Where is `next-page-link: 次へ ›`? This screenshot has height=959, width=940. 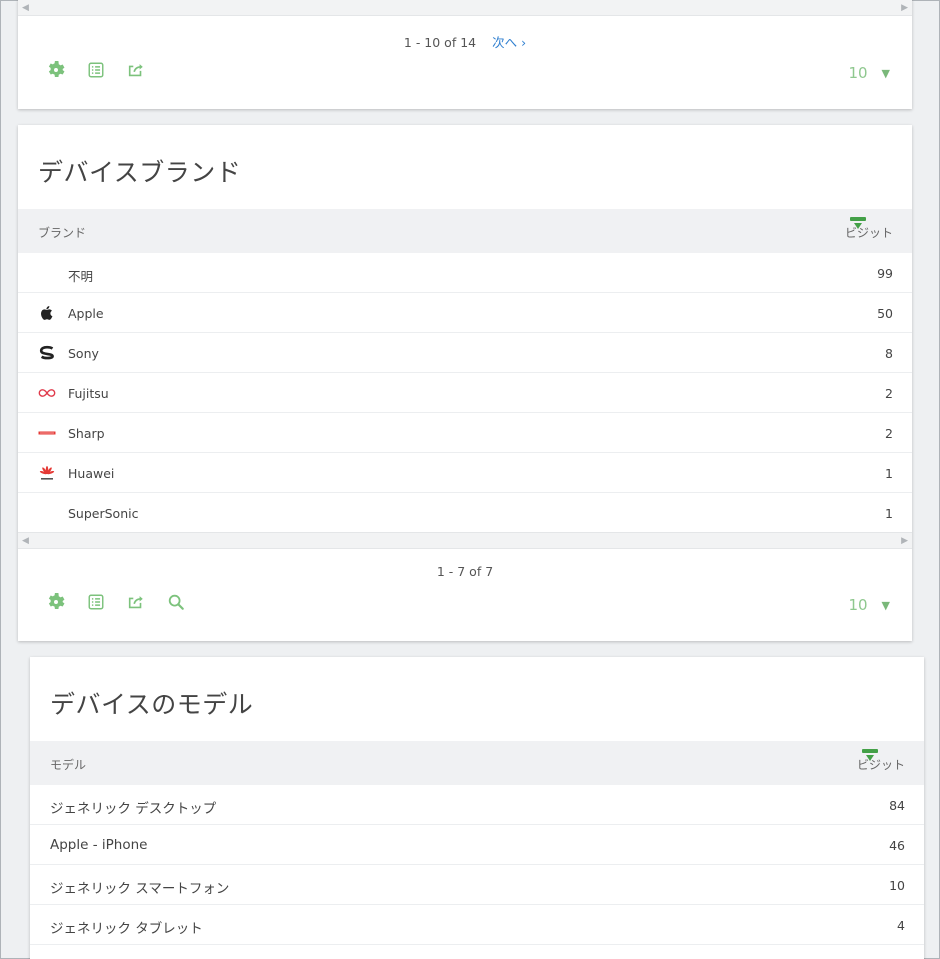 next-page-link: 次へ › is located at coordinates (509, 42).